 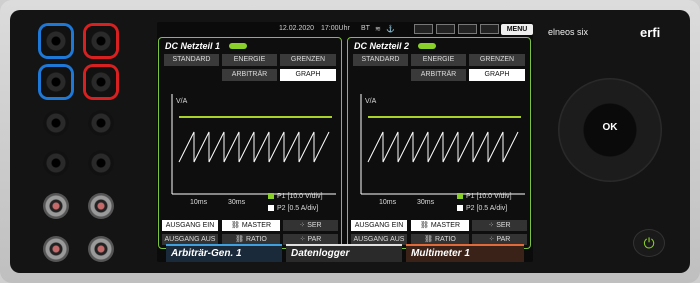 What do you see at coordinates (649, 243) in the screenshot?
I see `power-icon: ⏻` at bounding box center [649, 243].